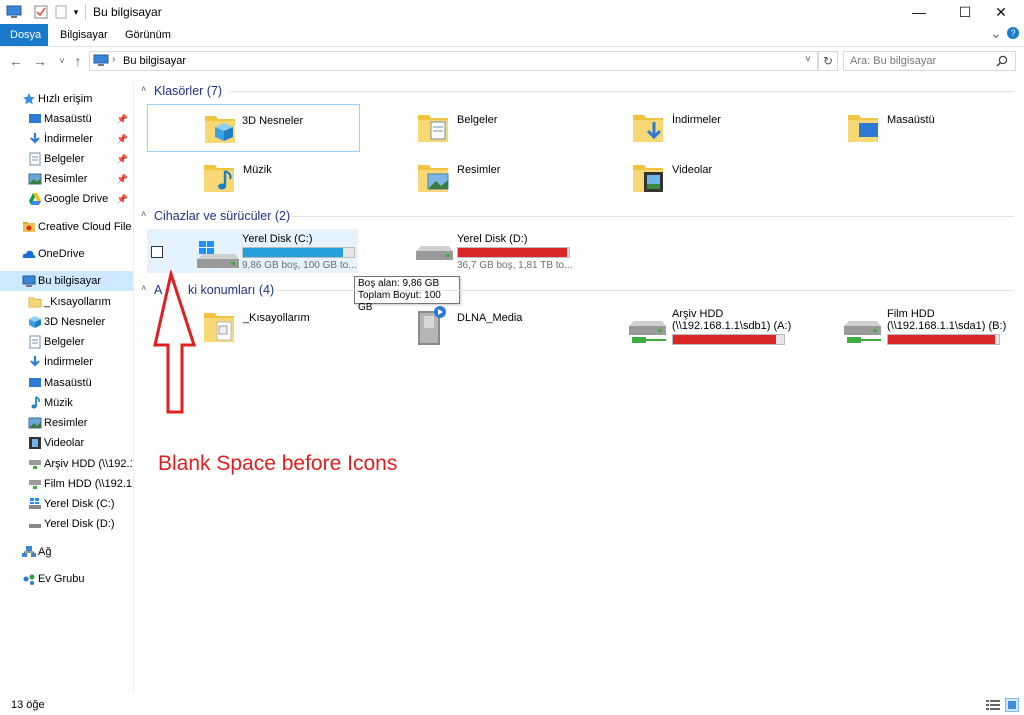  Describe the element at coordinates (1013, 33) in the screenshot. I see `help-icon: ?` at that location.